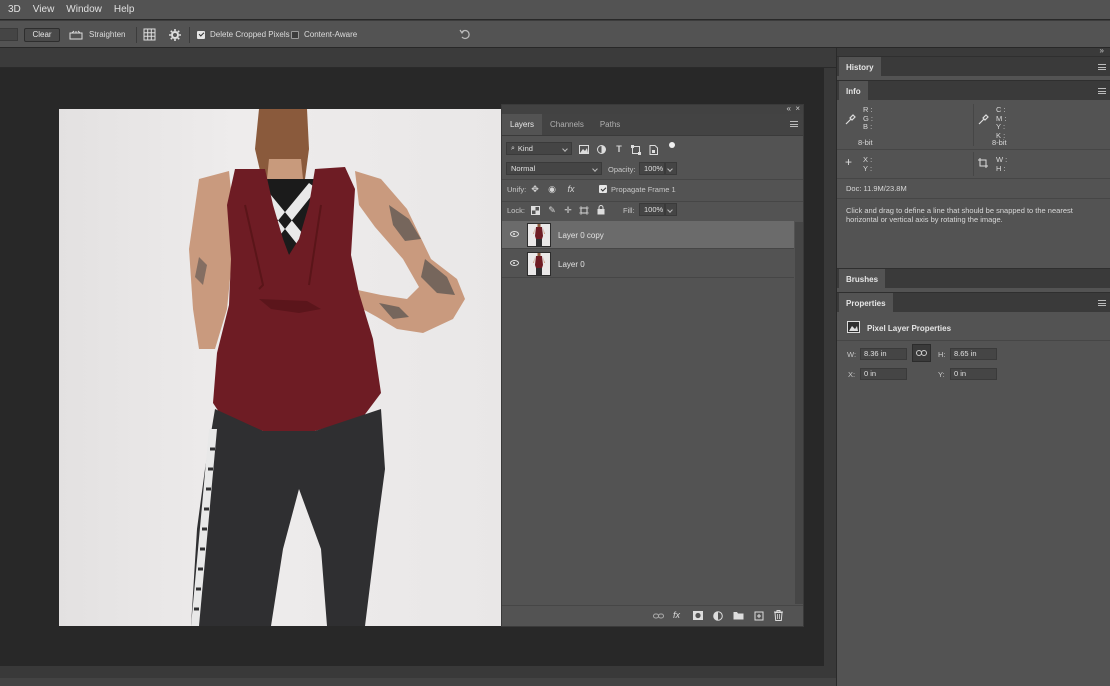 The width and height of the screenshot is (1110, 686). Describe the element at coordinates (853, 91) in the screenshot. I see `tab-info: Info` at that location.